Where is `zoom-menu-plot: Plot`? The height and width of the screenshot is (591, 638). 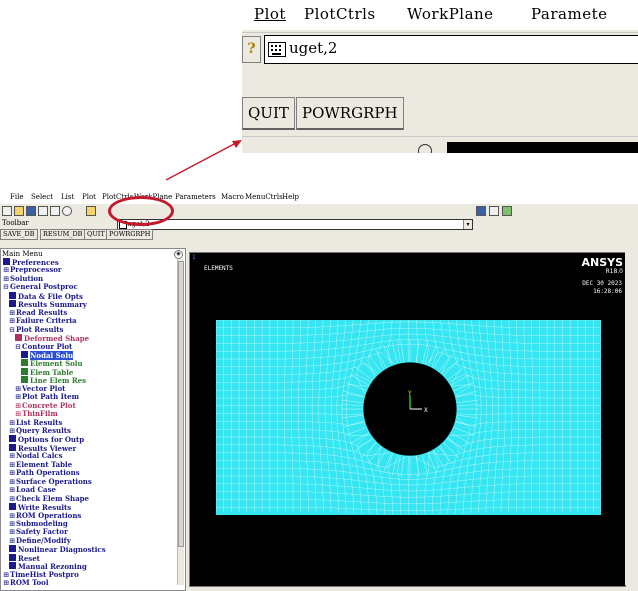 zoom-menu-plot: Plot is located at coordinates (270, 14).